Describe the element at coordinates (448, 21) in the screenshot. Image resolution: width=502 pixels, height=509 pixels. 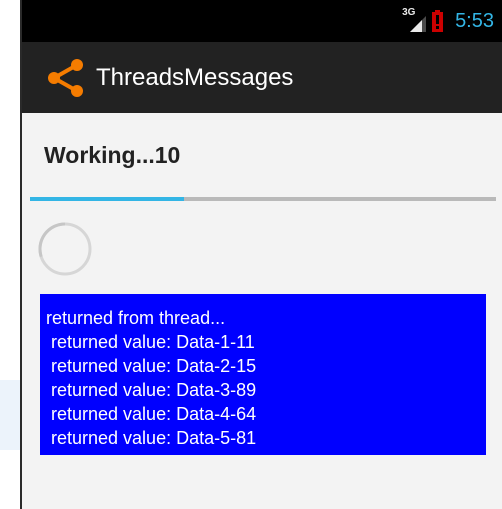
I see `status-icons: 3G 5:53` at that location.